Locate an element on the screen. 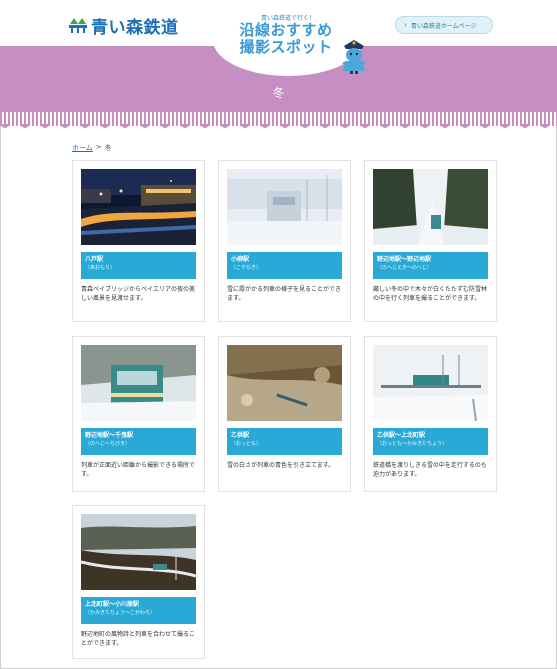 This screenshot has width=557, height=669. spot-photo-bridge is located at coordinates (430, 383).